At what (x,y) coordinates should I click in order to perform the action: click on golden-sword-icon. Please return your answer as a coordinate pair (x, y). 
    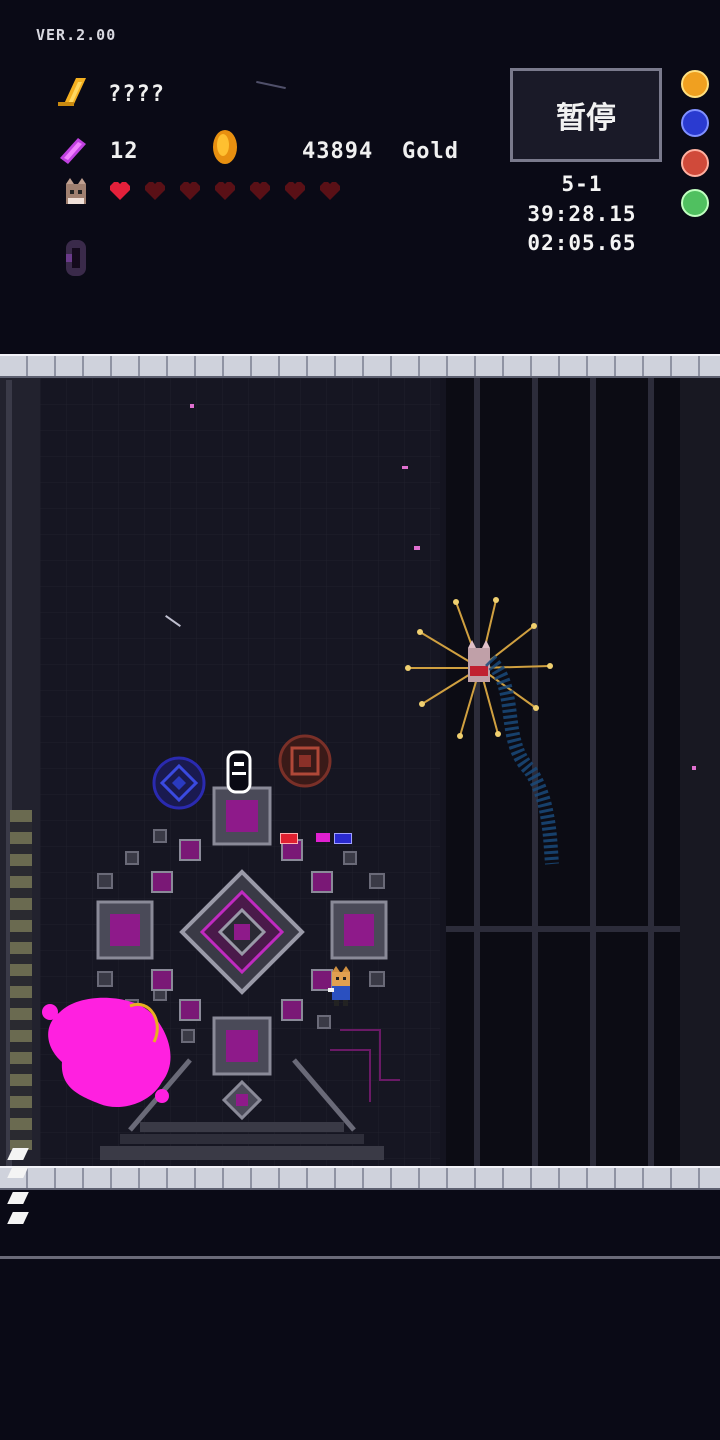
    Looking at the image, I should click on (72, 92).